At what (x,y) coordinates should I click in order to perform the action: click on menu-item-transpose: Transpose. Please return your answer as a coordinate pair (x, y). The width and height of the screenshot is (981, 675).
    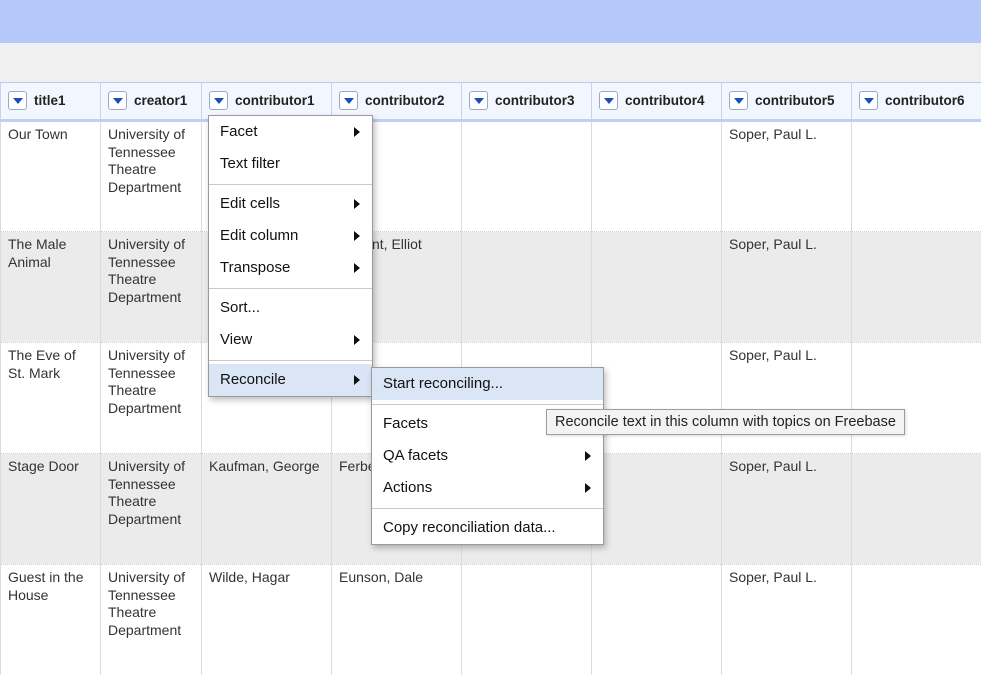
    Looking at the image, I should click on (290, 268).